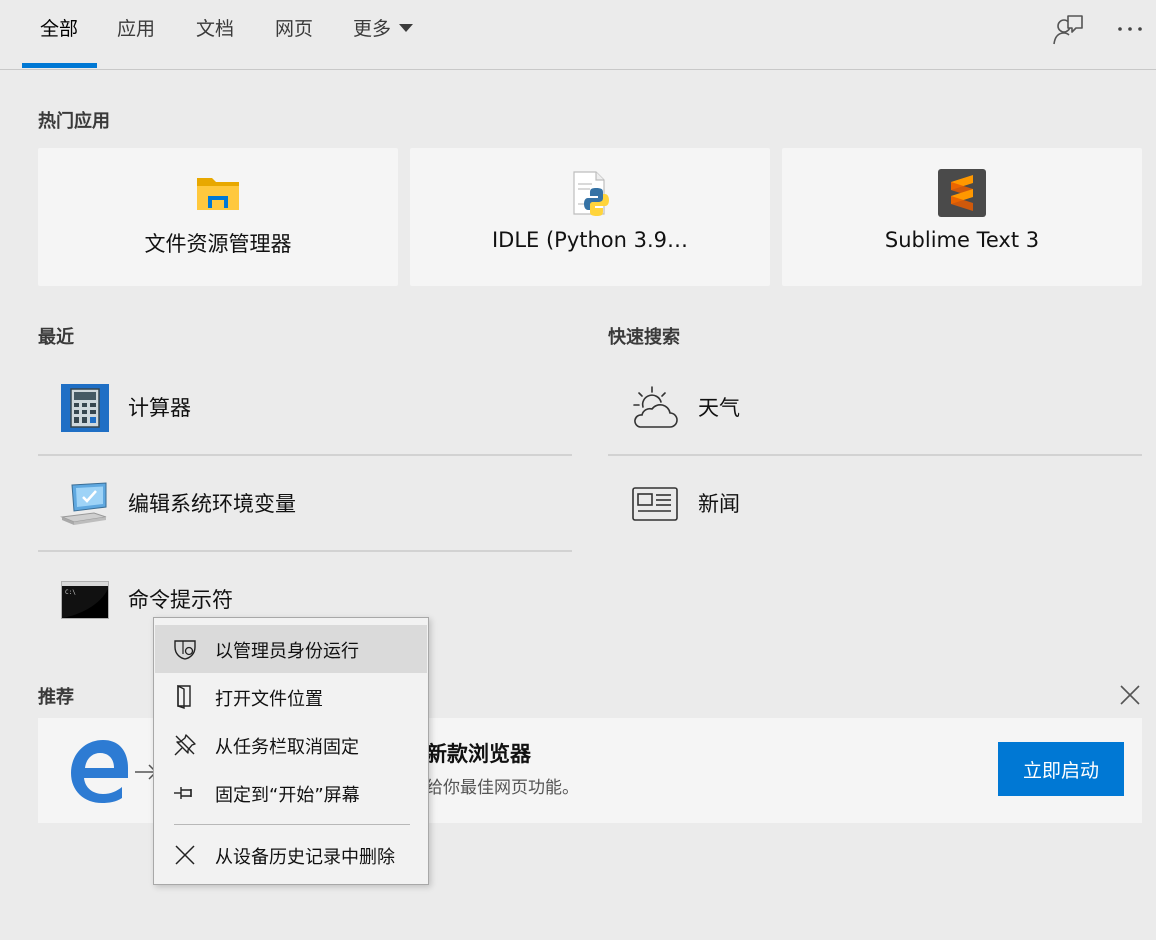 Image resolution: width=1156 pixels, height=940 pixels. I want to click on file-location-icon, so click(184, 697).